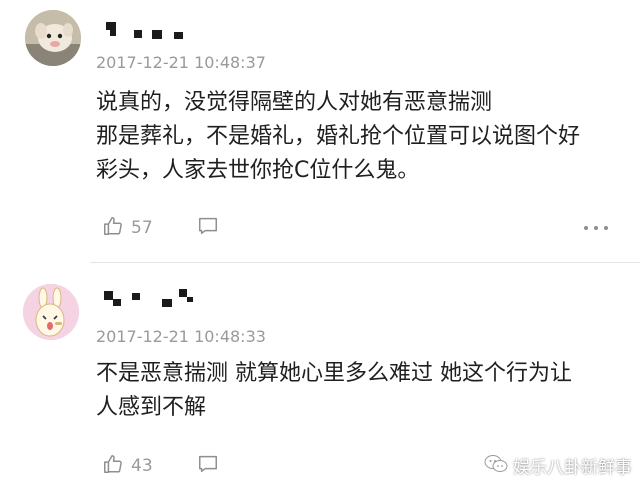 The height and width of the screenshot is (494, 640). I want to click on watermark-text: 娱乐八卦新鲜事, so click(572, 468).